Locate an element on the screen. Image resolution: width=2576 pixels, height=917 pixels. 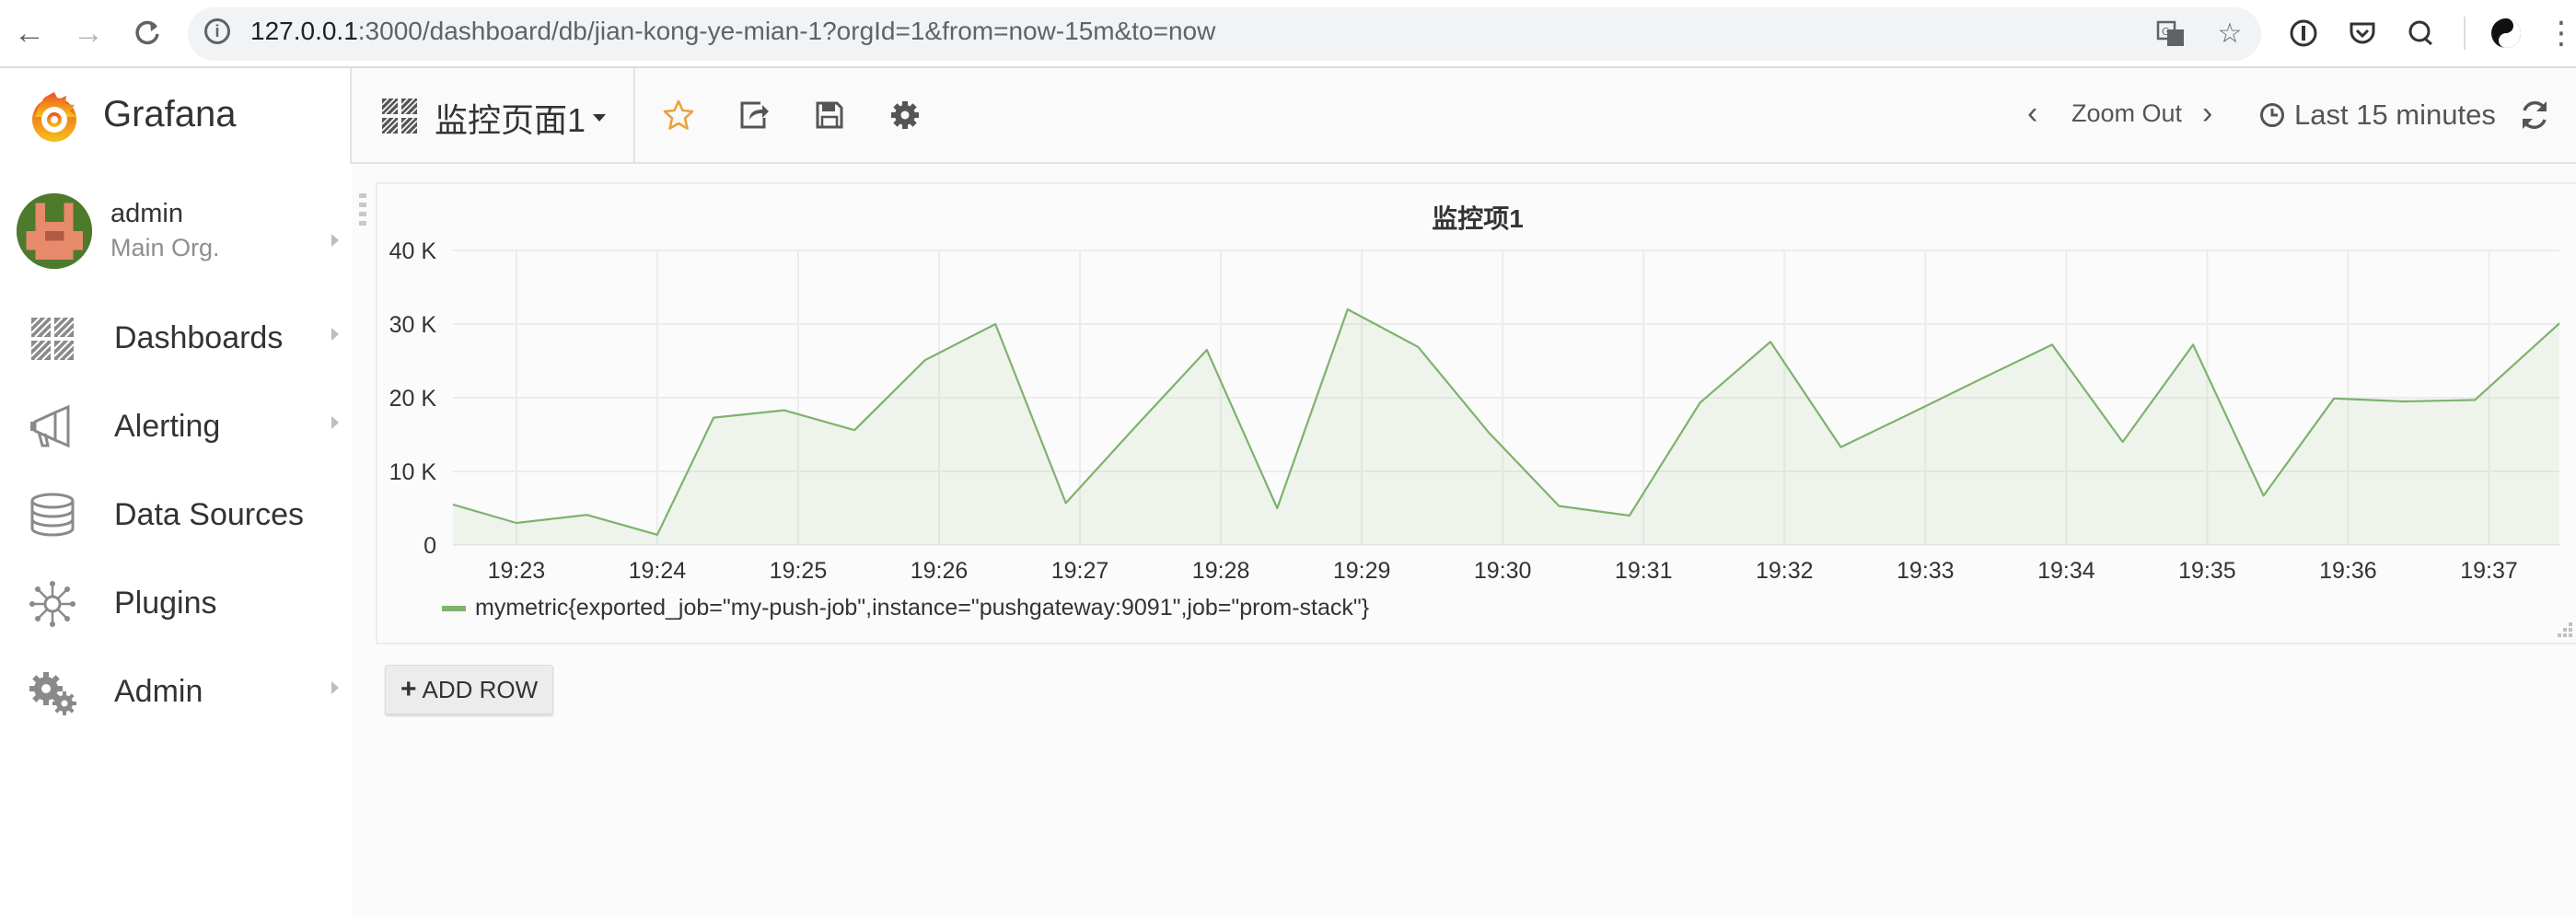
share-dashboard-button is located at coordinates (754, 115).